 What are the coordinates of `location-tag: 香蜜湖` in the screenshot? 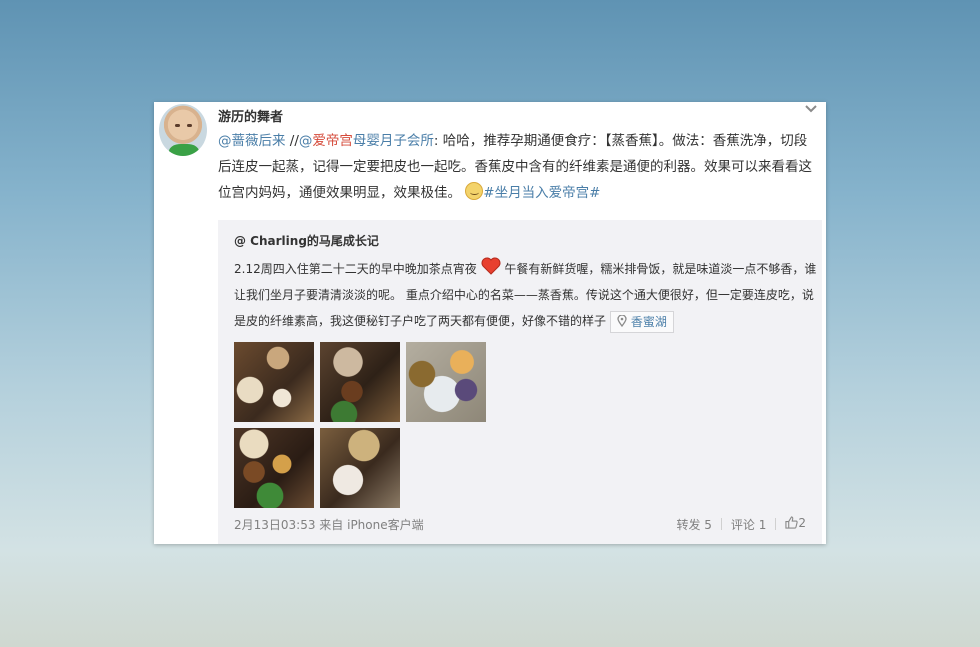 It's located at (641, 321).